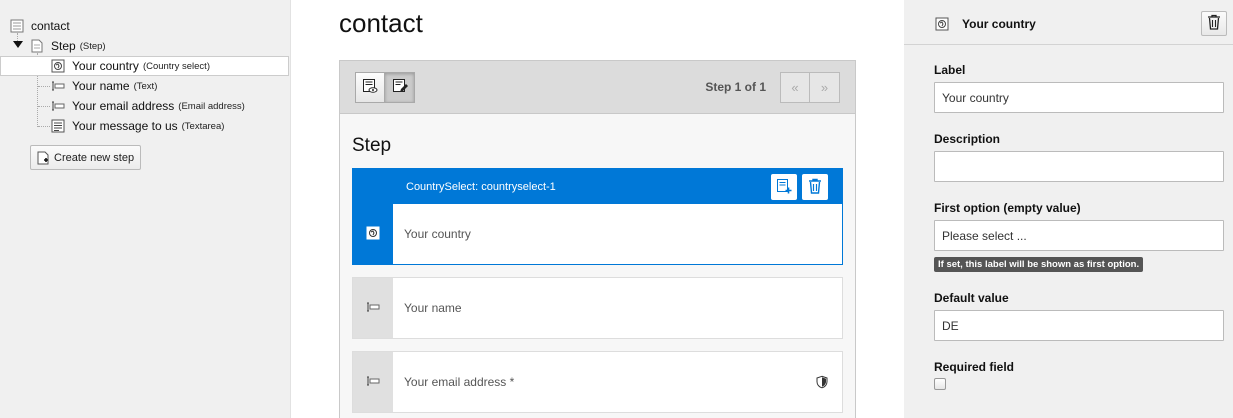 The image size is (1233, 418). What do you see at coordinates (597, 186) in the screenshot?
I see `element-header: CountrySelect: countryselect-1` at bounding box center [597, 186].